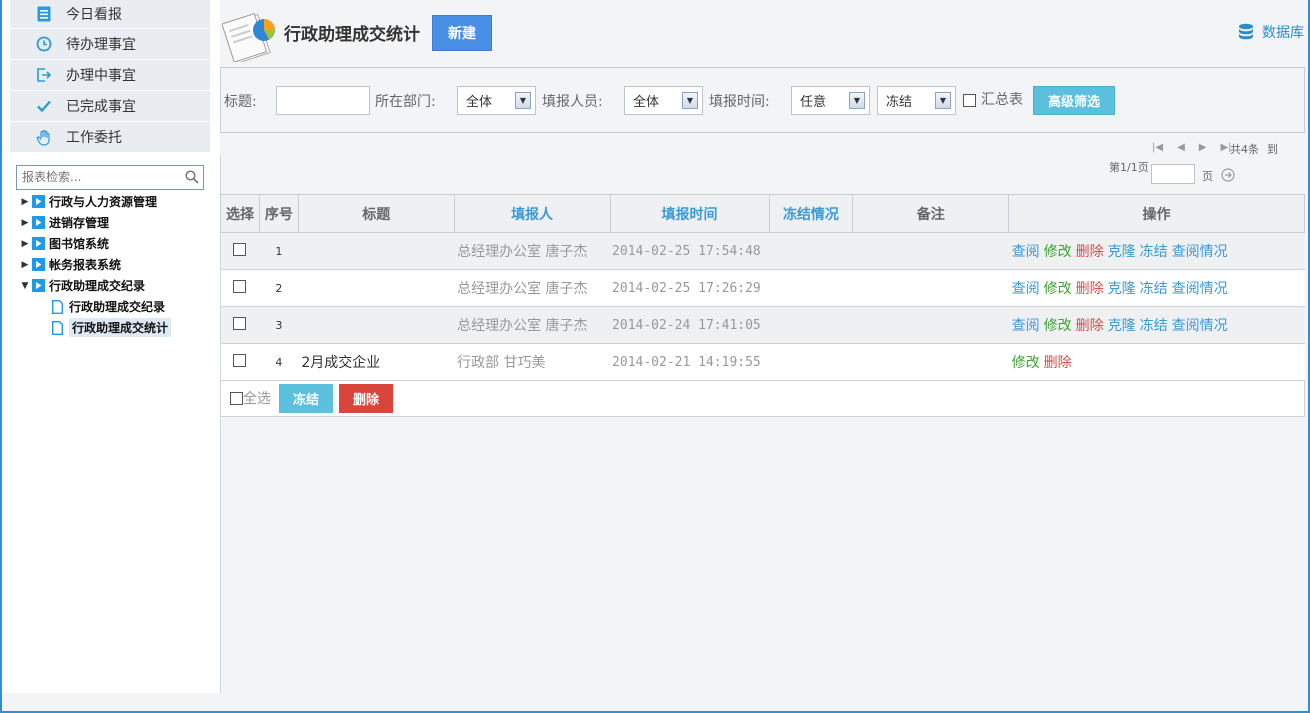  Describe the element at coordinates (279, 288) in the screenshot. I see `row-seq: 2` at that location.